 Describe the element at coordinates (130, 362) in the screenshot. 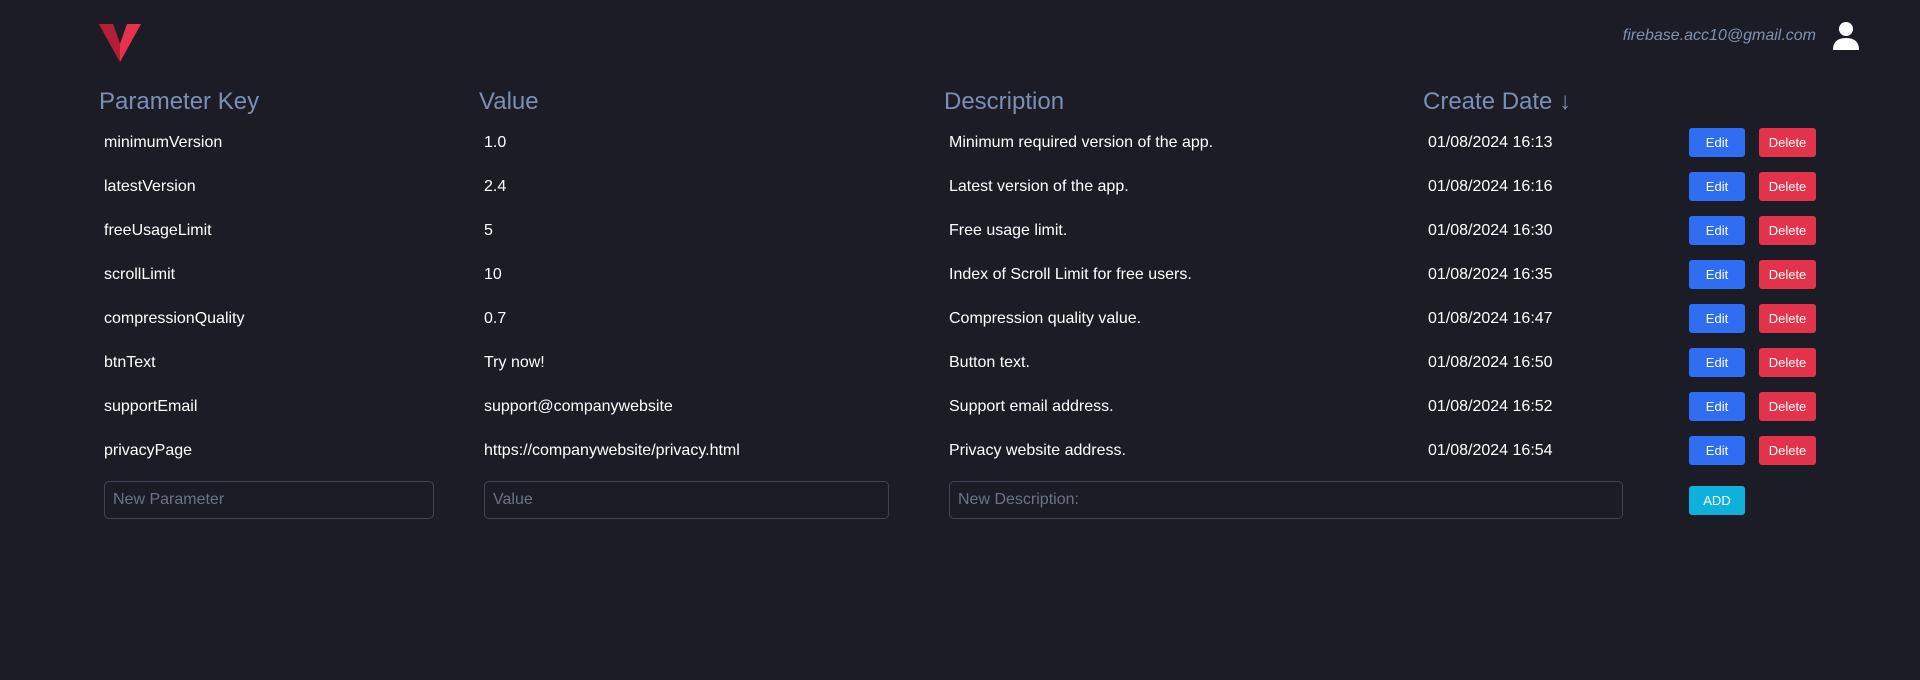

I see `cell-parameter-key: btnText` at that location.